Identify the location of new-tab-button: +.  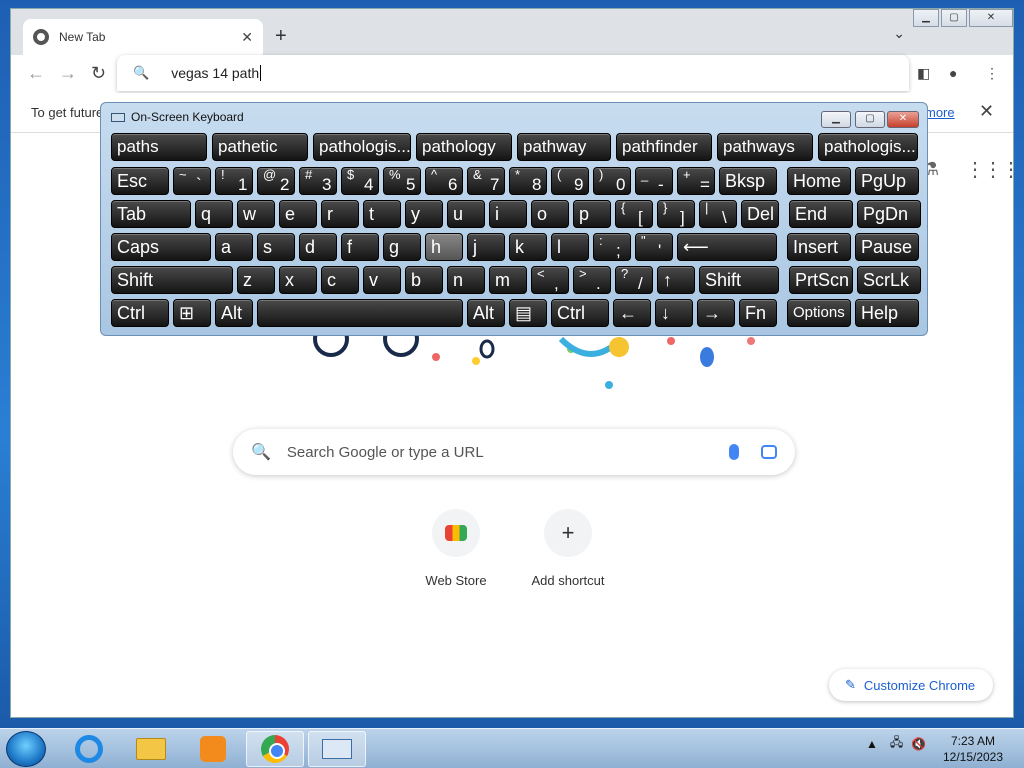
(281, 36).